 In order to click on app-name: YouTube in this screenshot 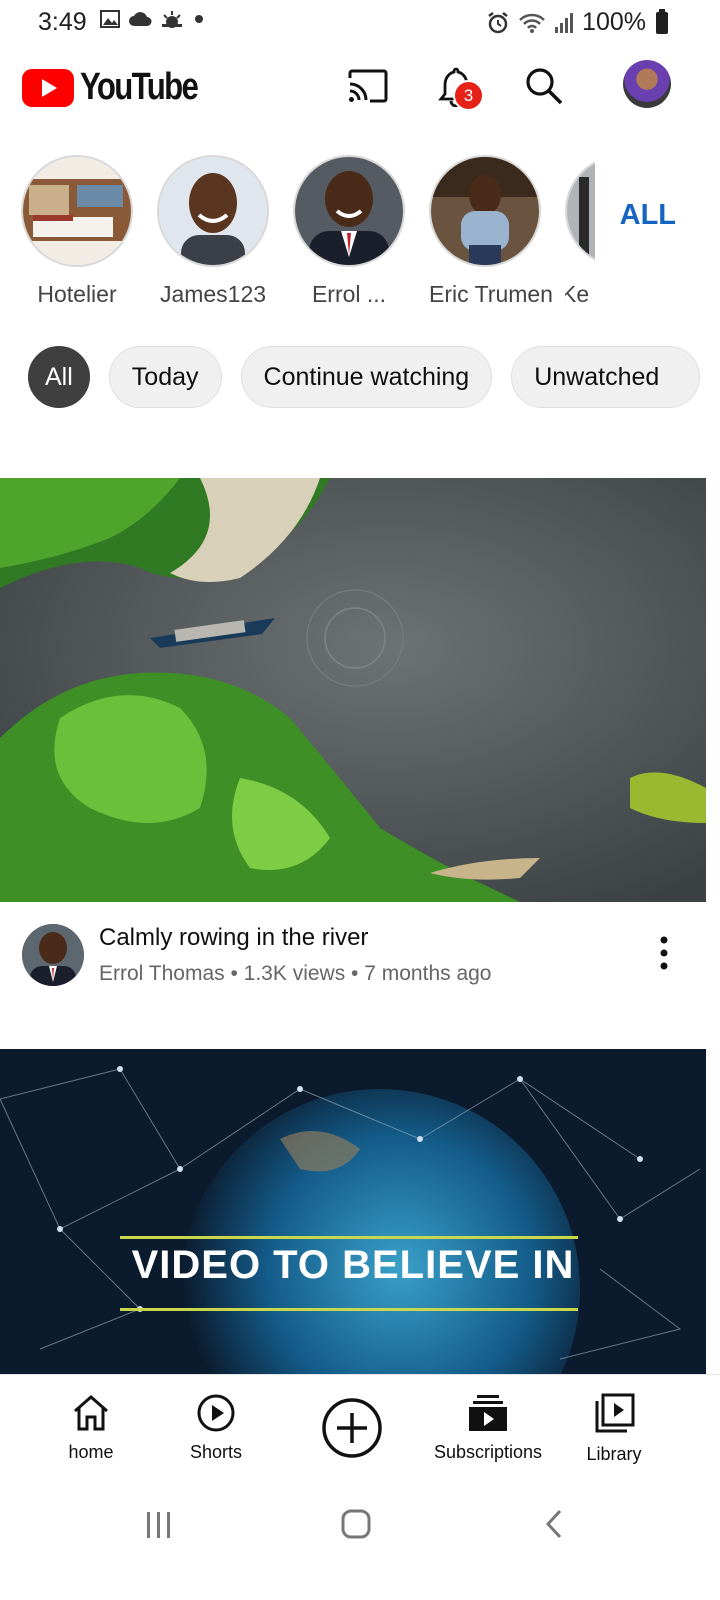, I will do `click(139, 87)`.